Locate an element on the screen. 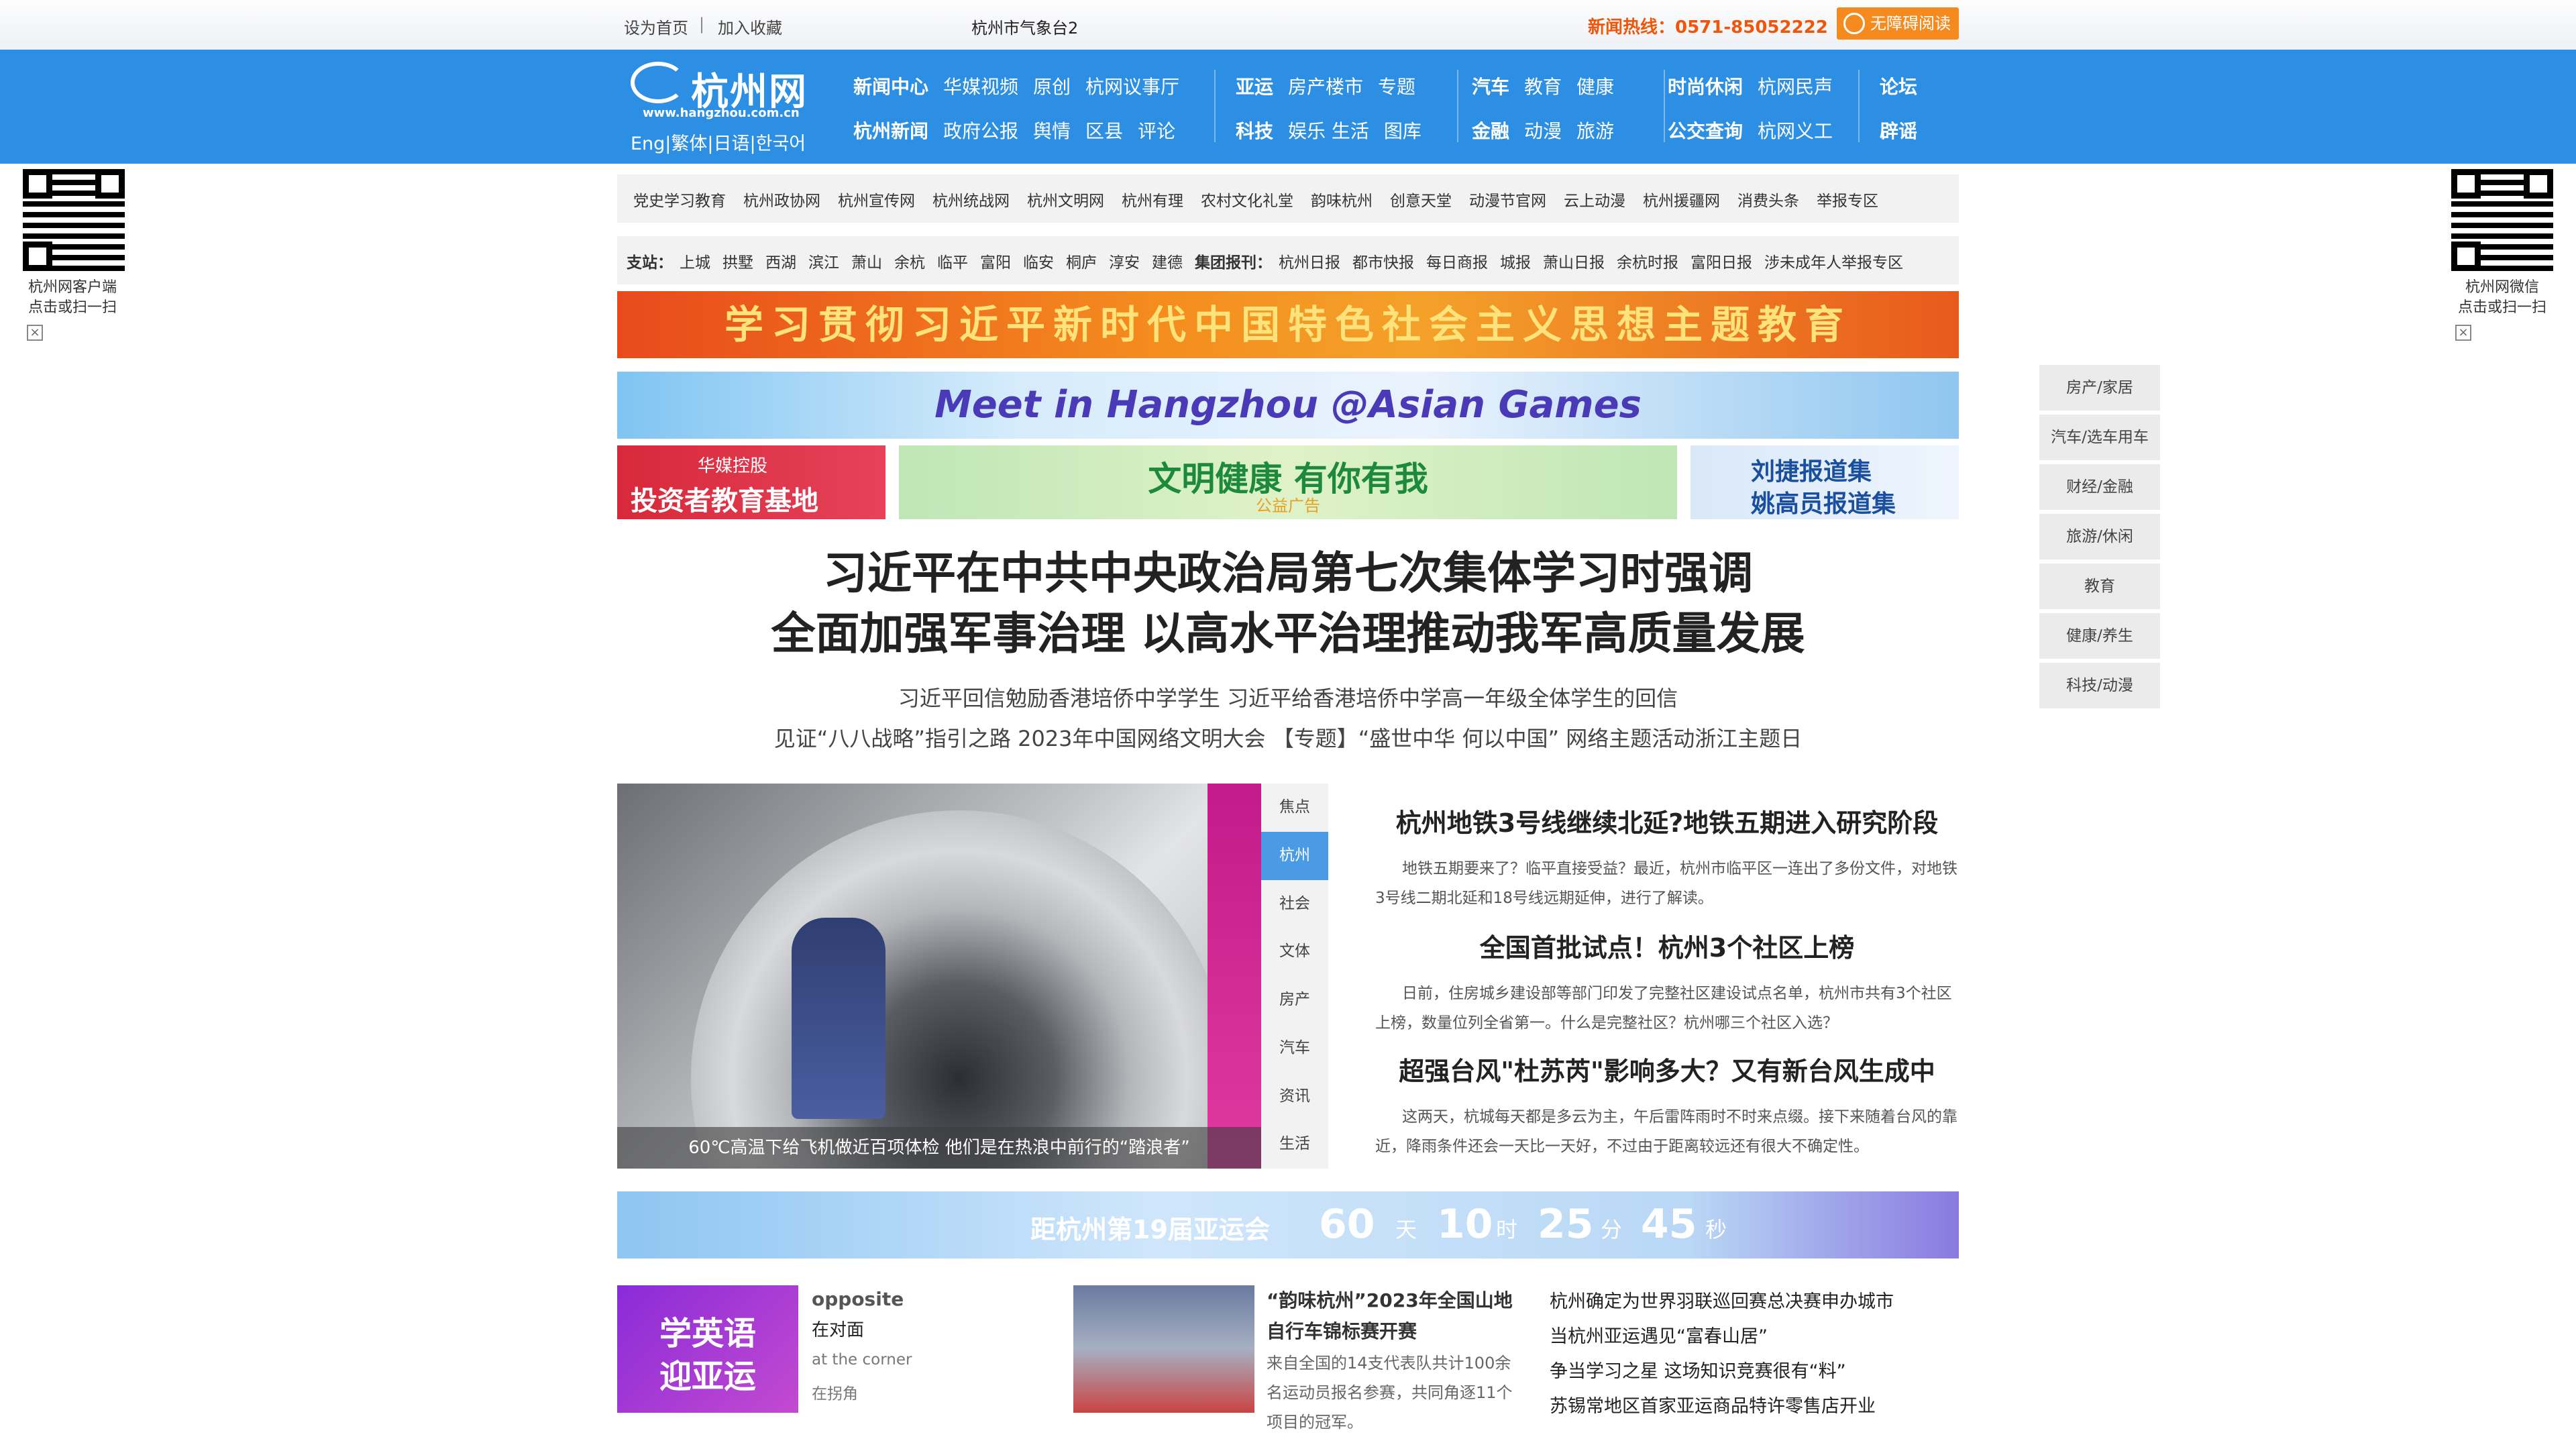  side-nav-item: 旅游/休闲 is located at coordinates (2099, 536).